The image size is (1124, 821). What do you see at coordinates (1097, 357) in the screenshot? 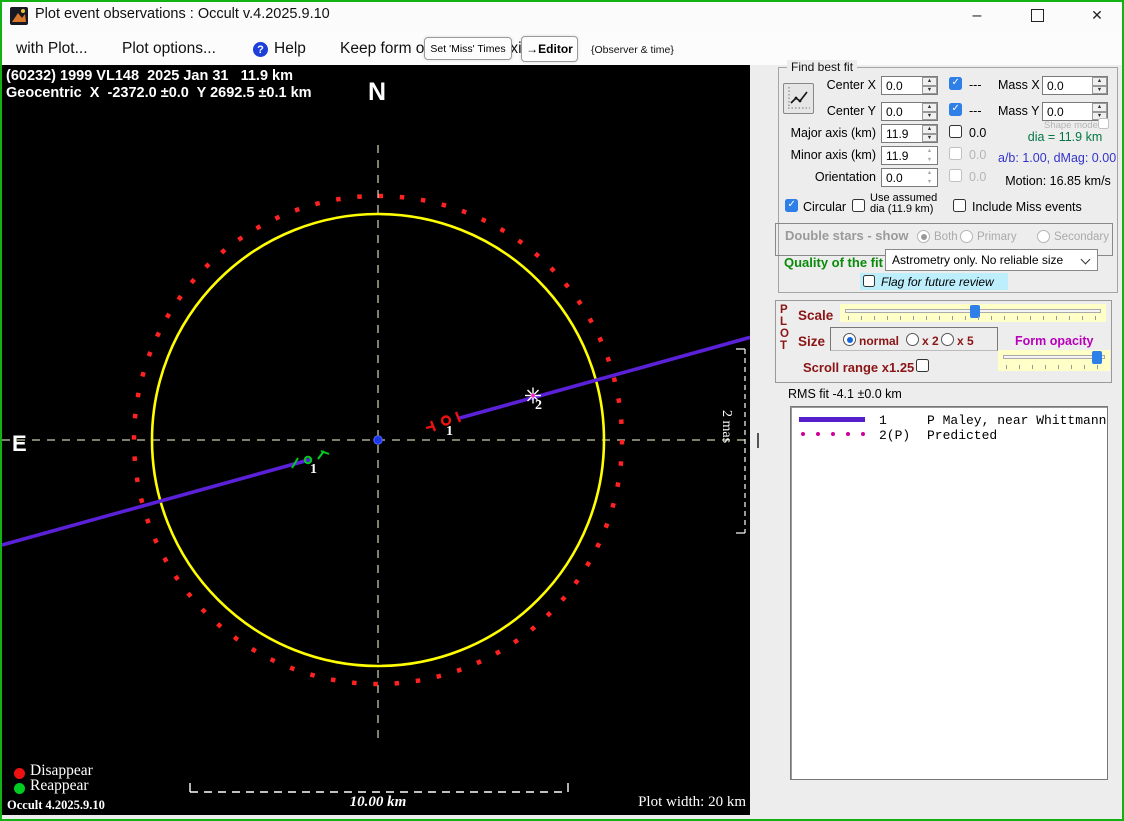
I see `form-opacity-slider-thumb` at bounding box center [1097, 357].